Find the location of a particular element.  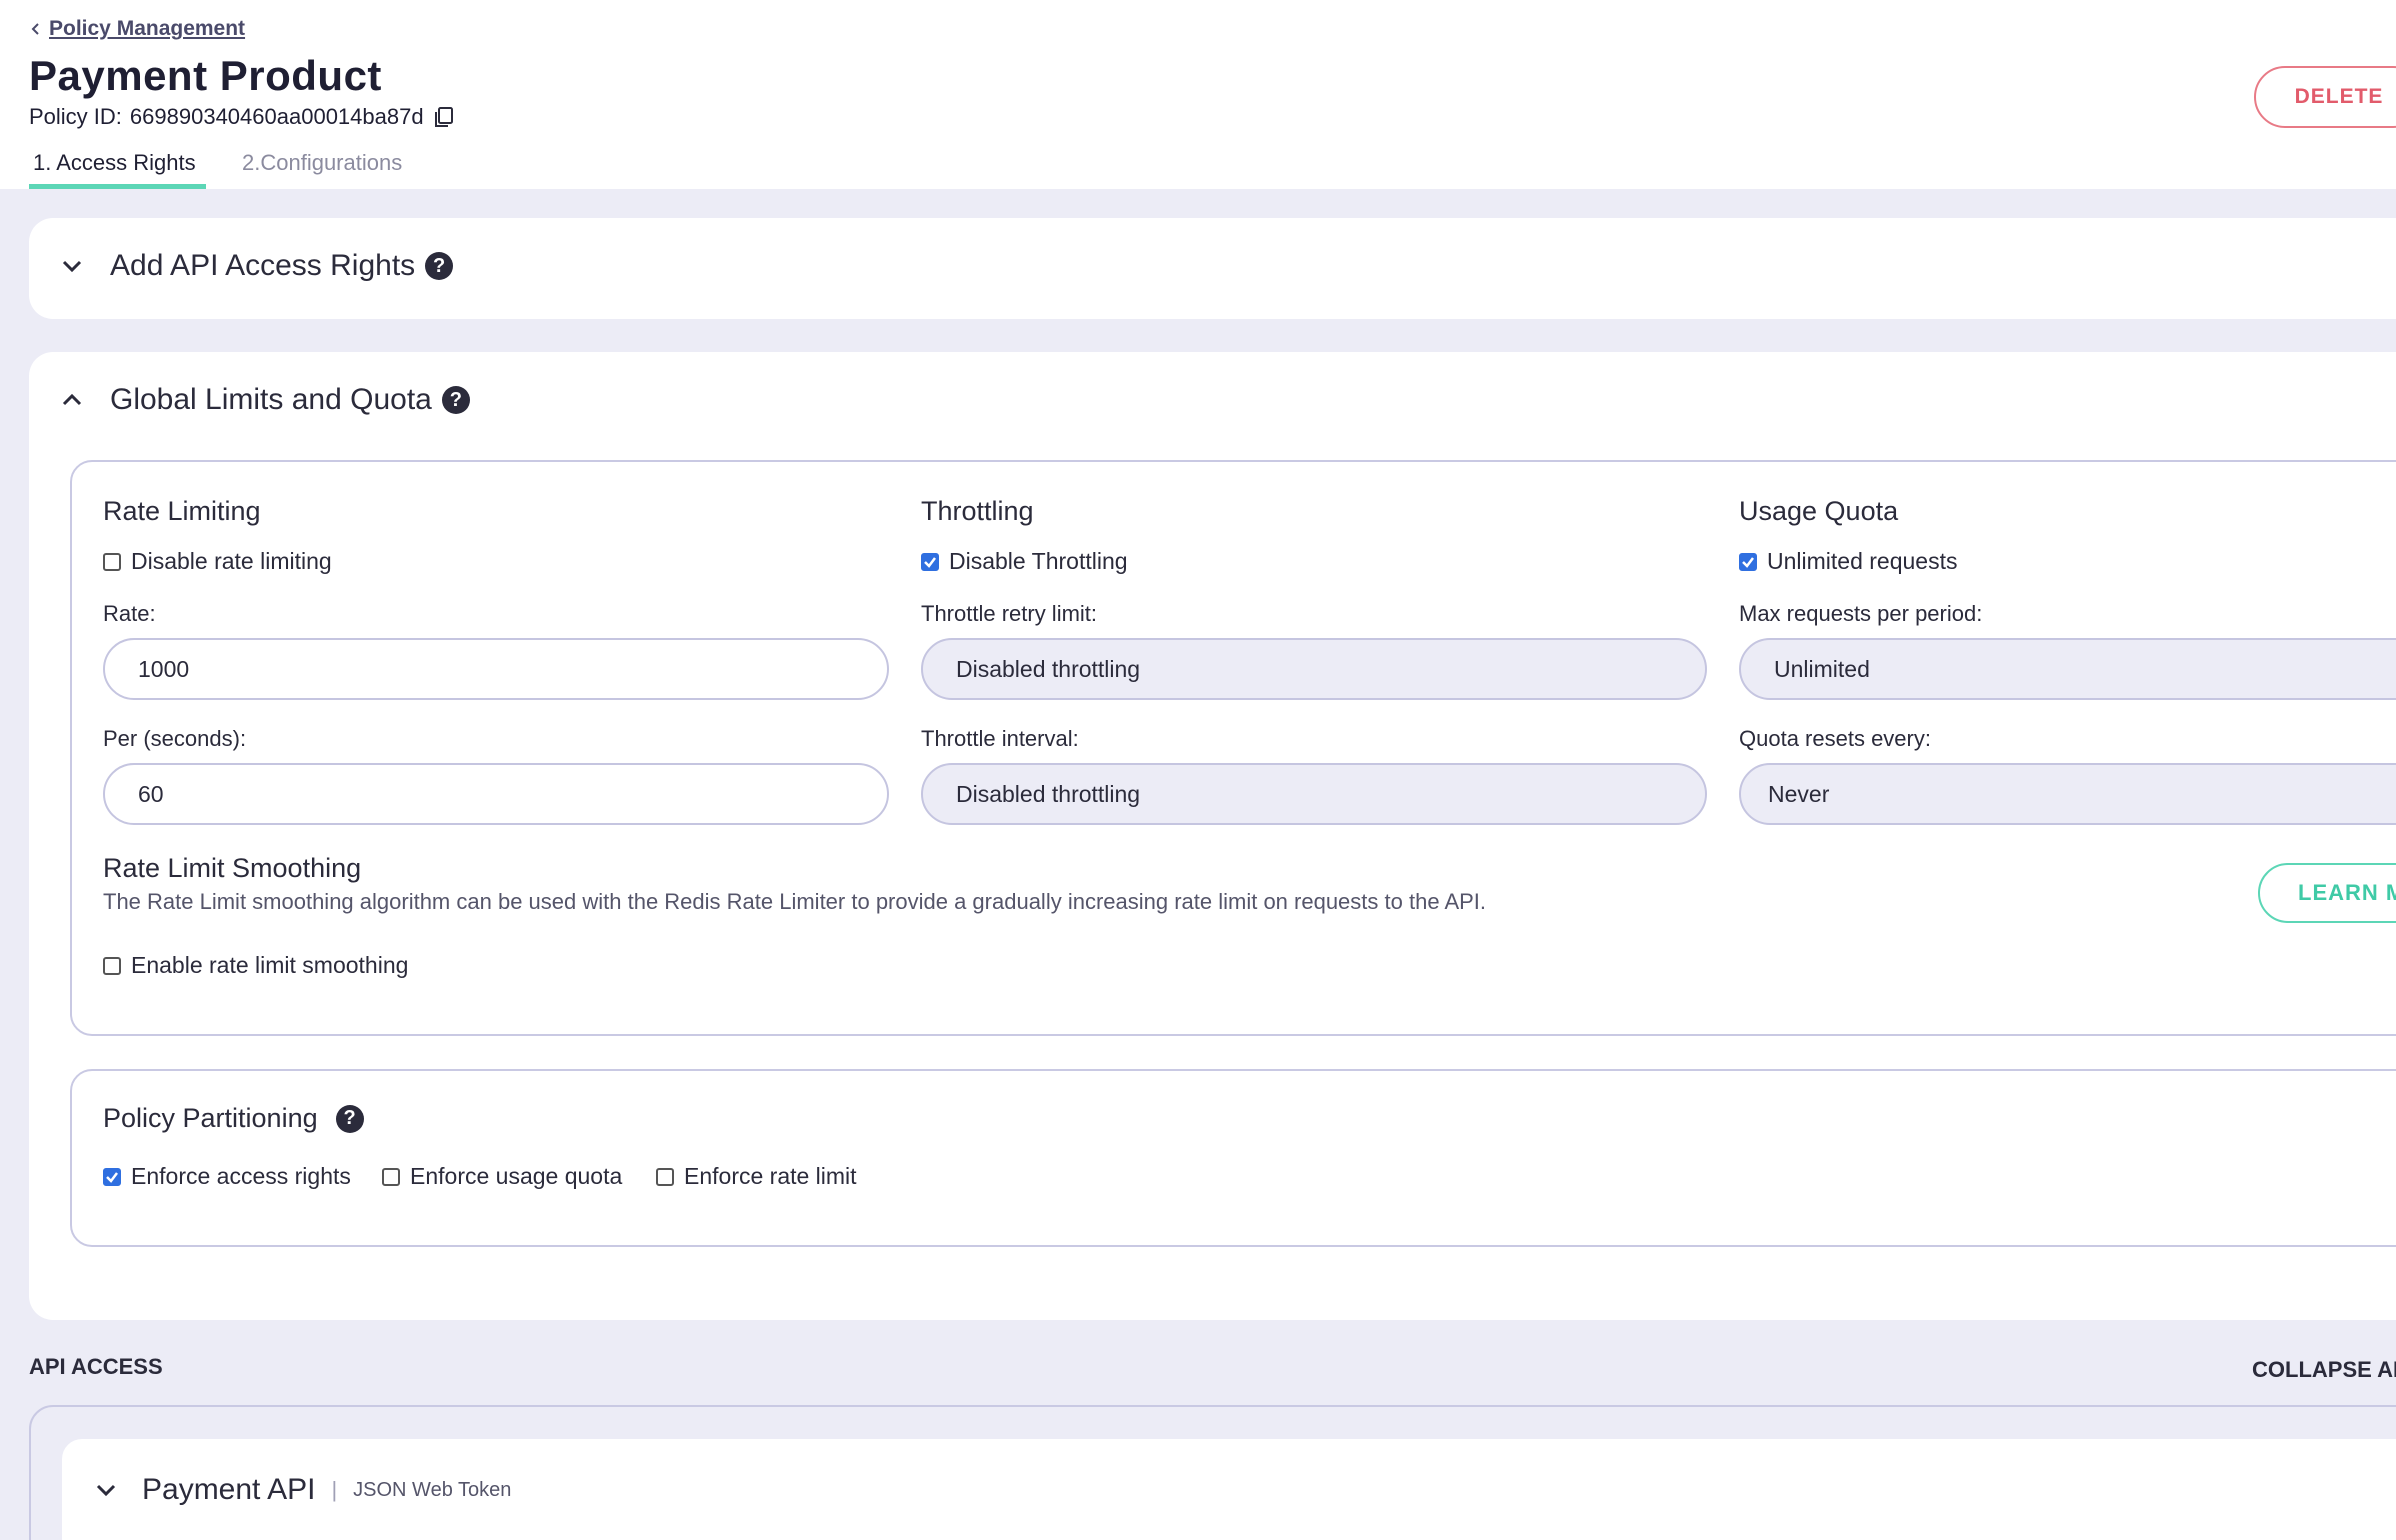

smoothing-title: Rate Limit Smoothing is located at coordinates (232, 868).